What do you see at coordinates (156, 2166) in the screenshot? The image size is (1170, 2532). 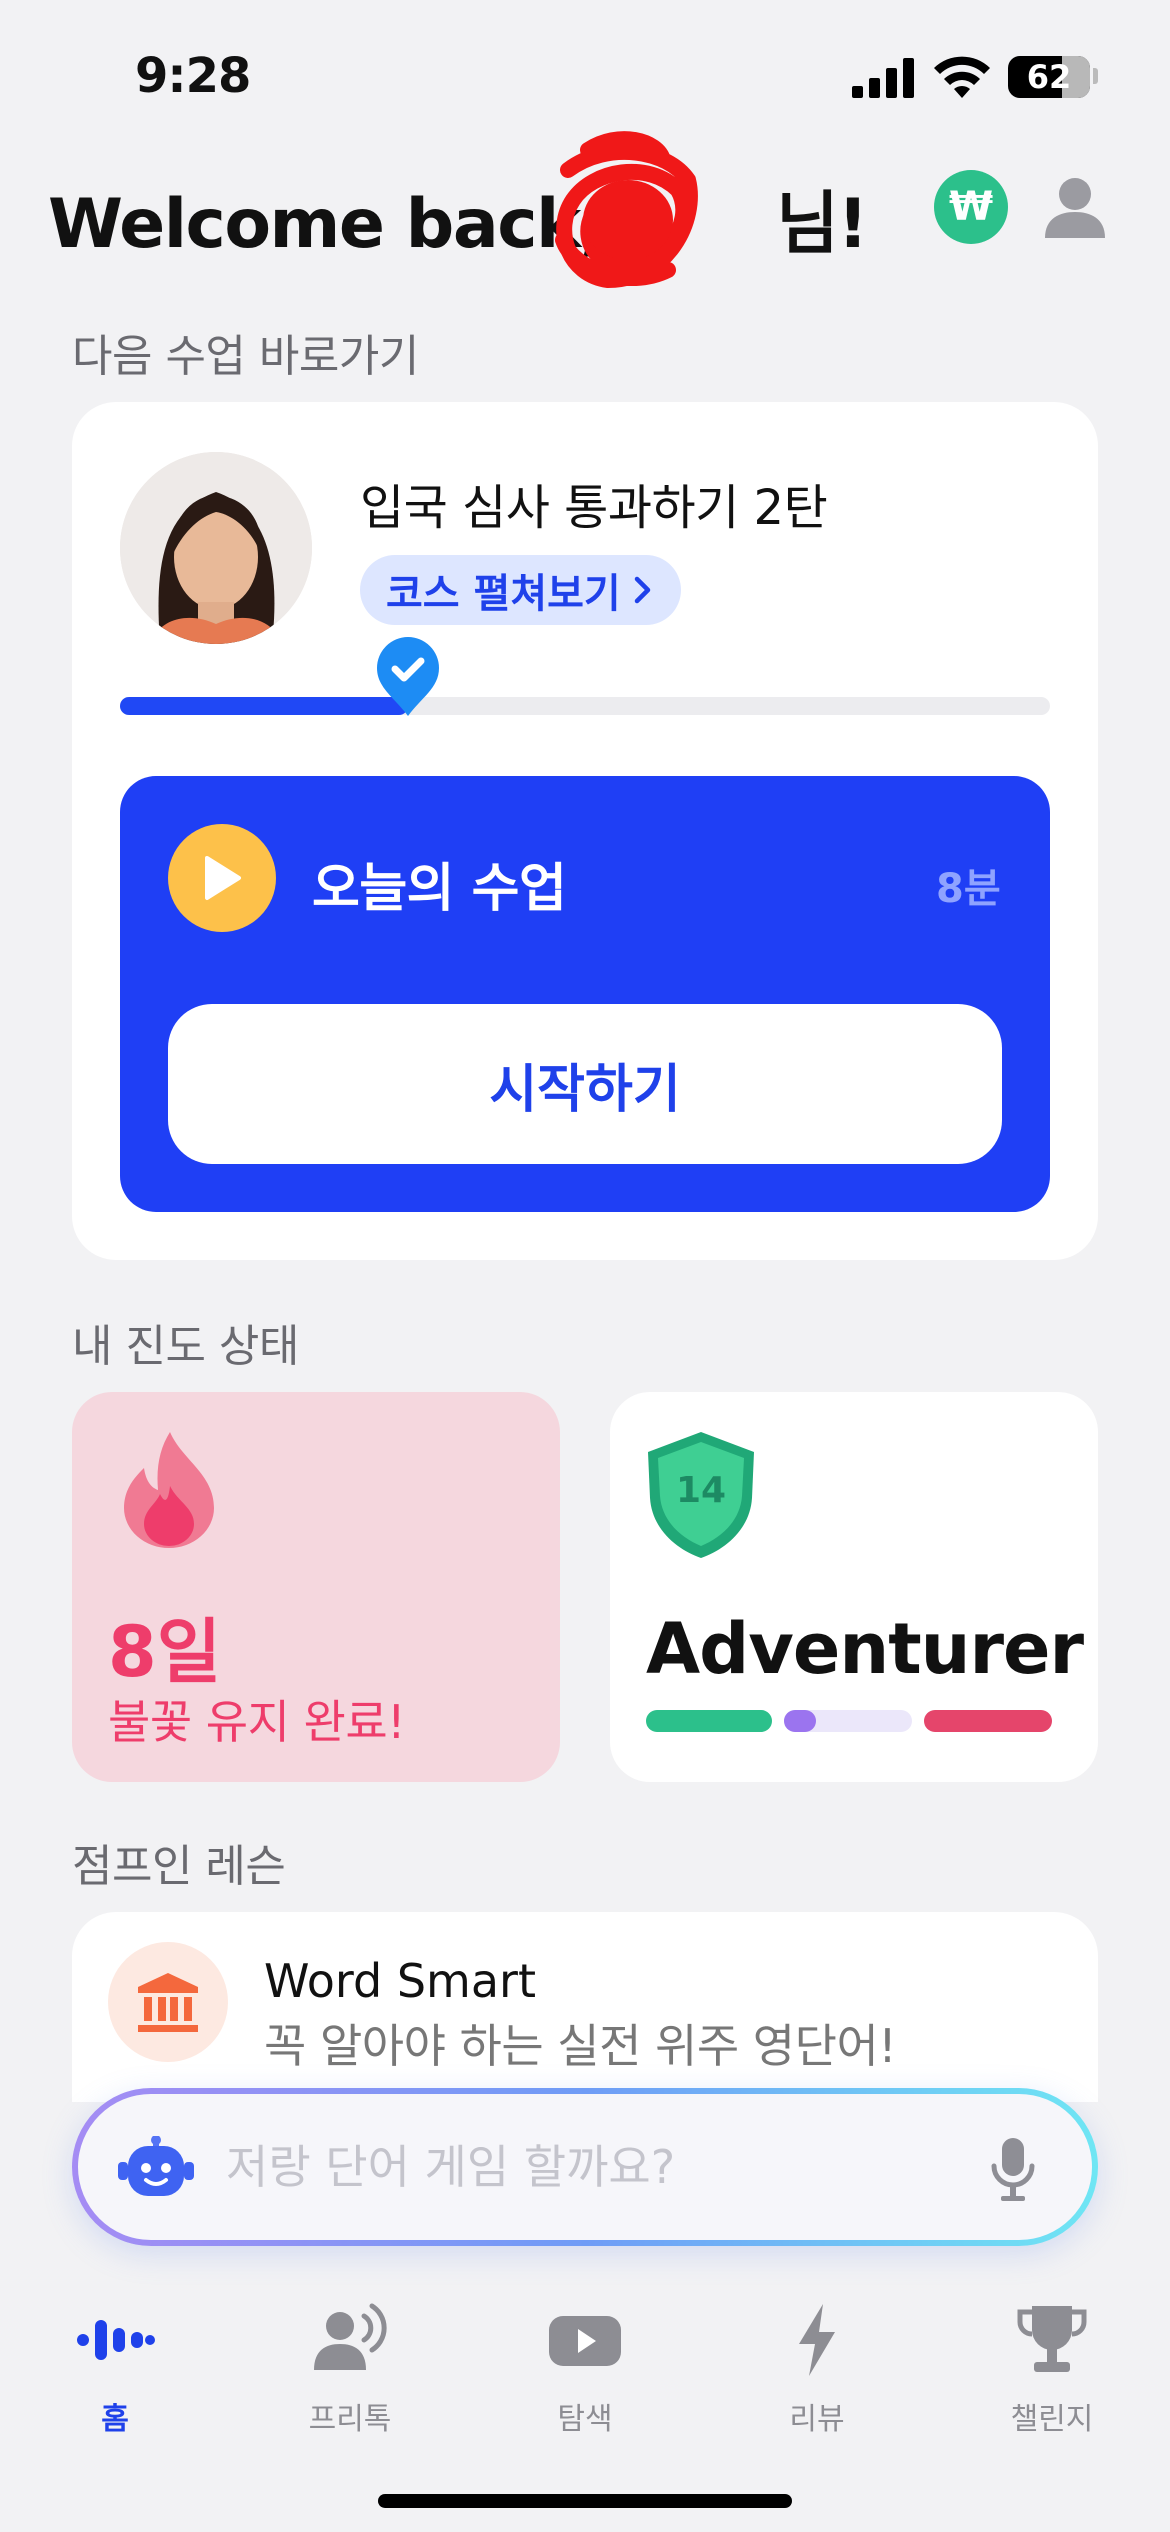 I see `robot-assistant-icon` at bounding box center [156, 2166].